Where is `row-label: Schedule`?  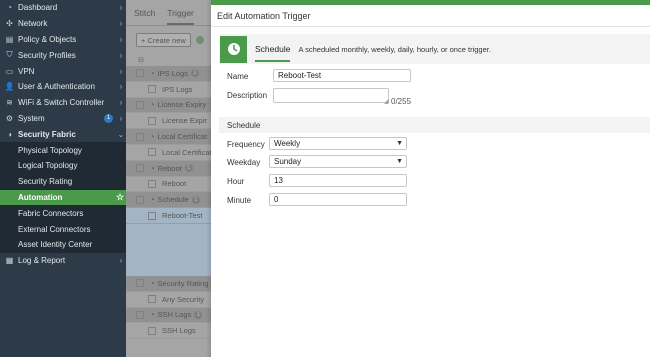
row-label: Schedule is located at coordinates (173, 200).